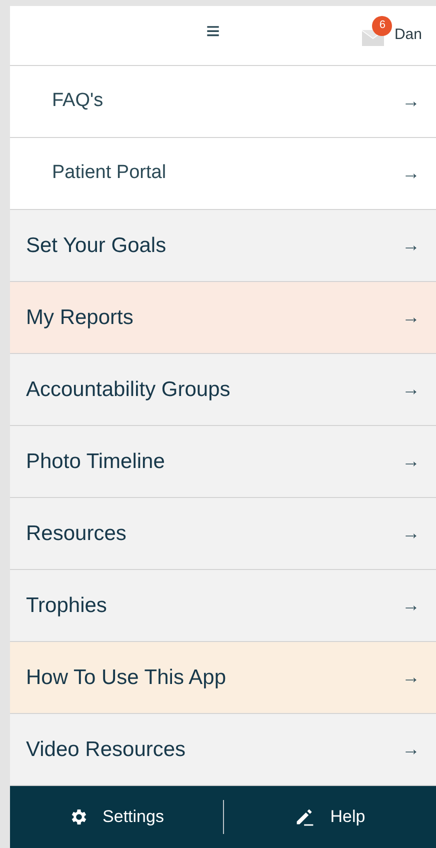 This screenshot has width=436, height=848. What do you see at coordinates (223, 534) in the screenshot?
I see `menu-item: Resources →` at bounding box center [223, 534].